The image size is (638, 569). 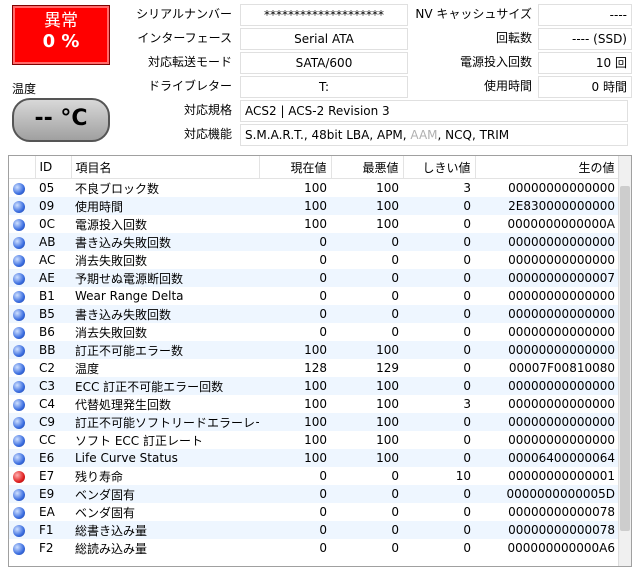 What do you see at coordinates (295, 167) in the screenshot?
I see `header-current: 現在値` at bounding box center [295, 167].